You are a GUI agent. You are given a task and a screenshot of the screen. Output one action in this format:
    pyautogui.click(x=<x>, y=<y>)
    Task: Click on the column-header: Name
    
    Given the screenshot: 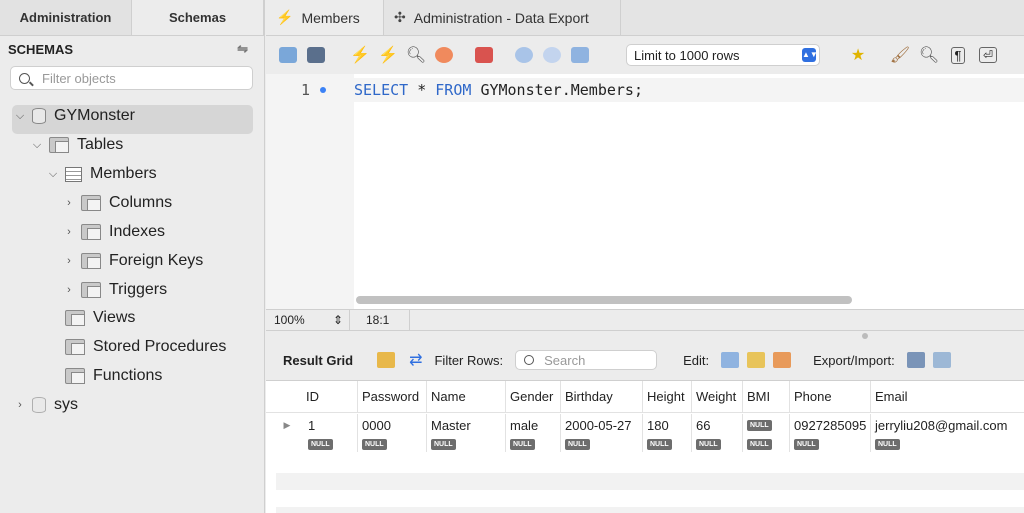 What is the action you would take?
    pyautogui.click(x=466, y=396)
    